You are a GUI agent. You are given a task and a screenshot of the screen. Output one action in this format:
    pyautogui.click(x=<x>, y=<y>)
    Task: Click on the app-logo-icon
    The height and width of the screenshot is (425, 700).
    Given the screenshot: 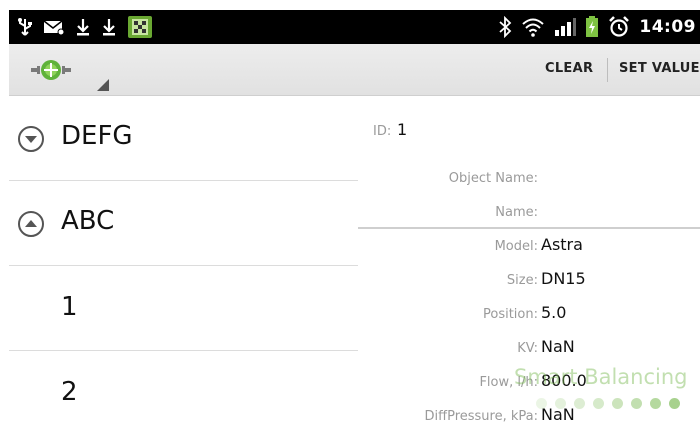 What is the action you would take?
    pyautogui.click(x=51, y=70)
    